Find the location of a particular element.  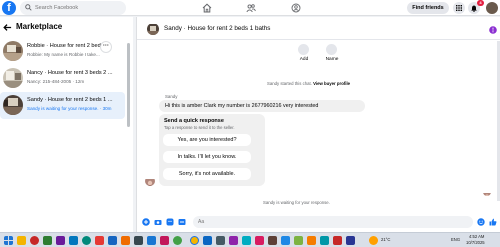

quick-response-option: In talks. I'll let you know. is located at coordinates (207, 157).